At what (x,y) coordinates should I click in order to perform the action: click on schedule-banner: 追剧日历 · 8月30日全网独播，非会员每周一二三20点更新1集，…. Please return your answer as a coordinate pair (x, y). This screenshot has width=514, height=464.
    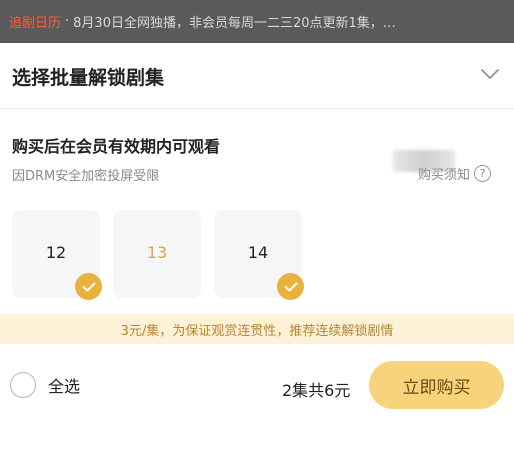
    Looking at the image, I should click on (257, 21).